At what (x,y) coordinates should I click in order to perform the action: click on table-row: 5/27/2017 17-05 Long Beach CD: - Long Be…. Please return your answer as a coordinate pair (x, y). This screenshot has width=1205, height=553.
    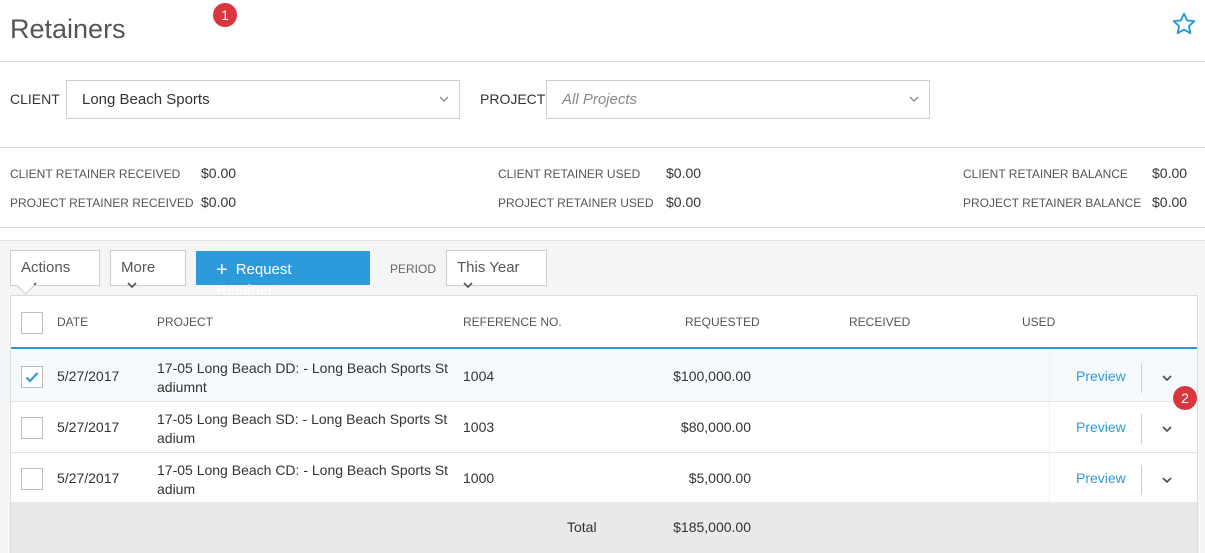
    Looking at the image, I should click on (604, 478).